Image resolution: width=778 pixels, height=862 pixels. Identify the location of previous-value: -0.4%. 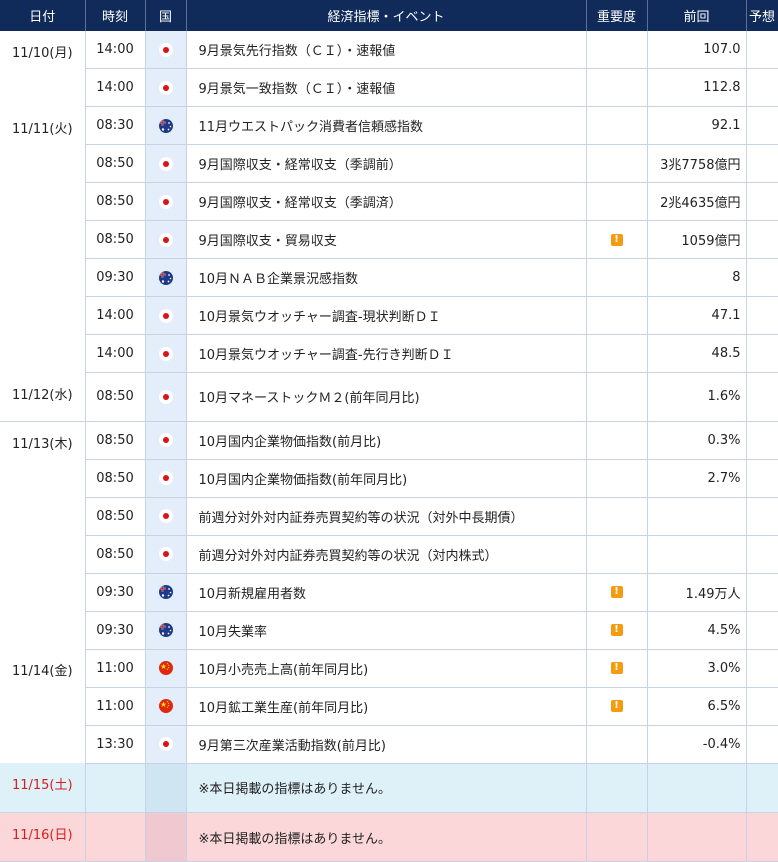
(697, 744).